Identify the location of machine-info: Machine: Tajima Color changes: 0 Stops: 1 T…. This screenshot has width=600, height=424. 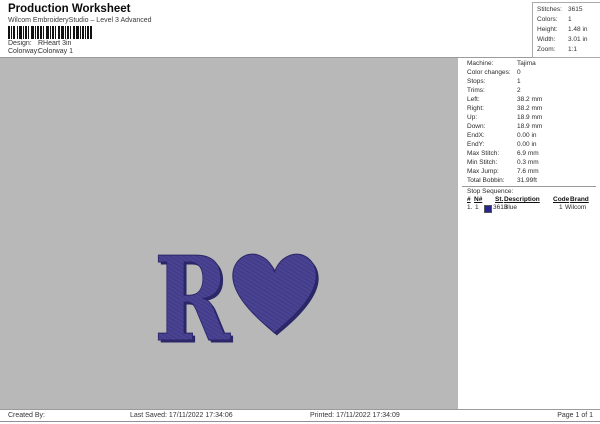
(504, 122).